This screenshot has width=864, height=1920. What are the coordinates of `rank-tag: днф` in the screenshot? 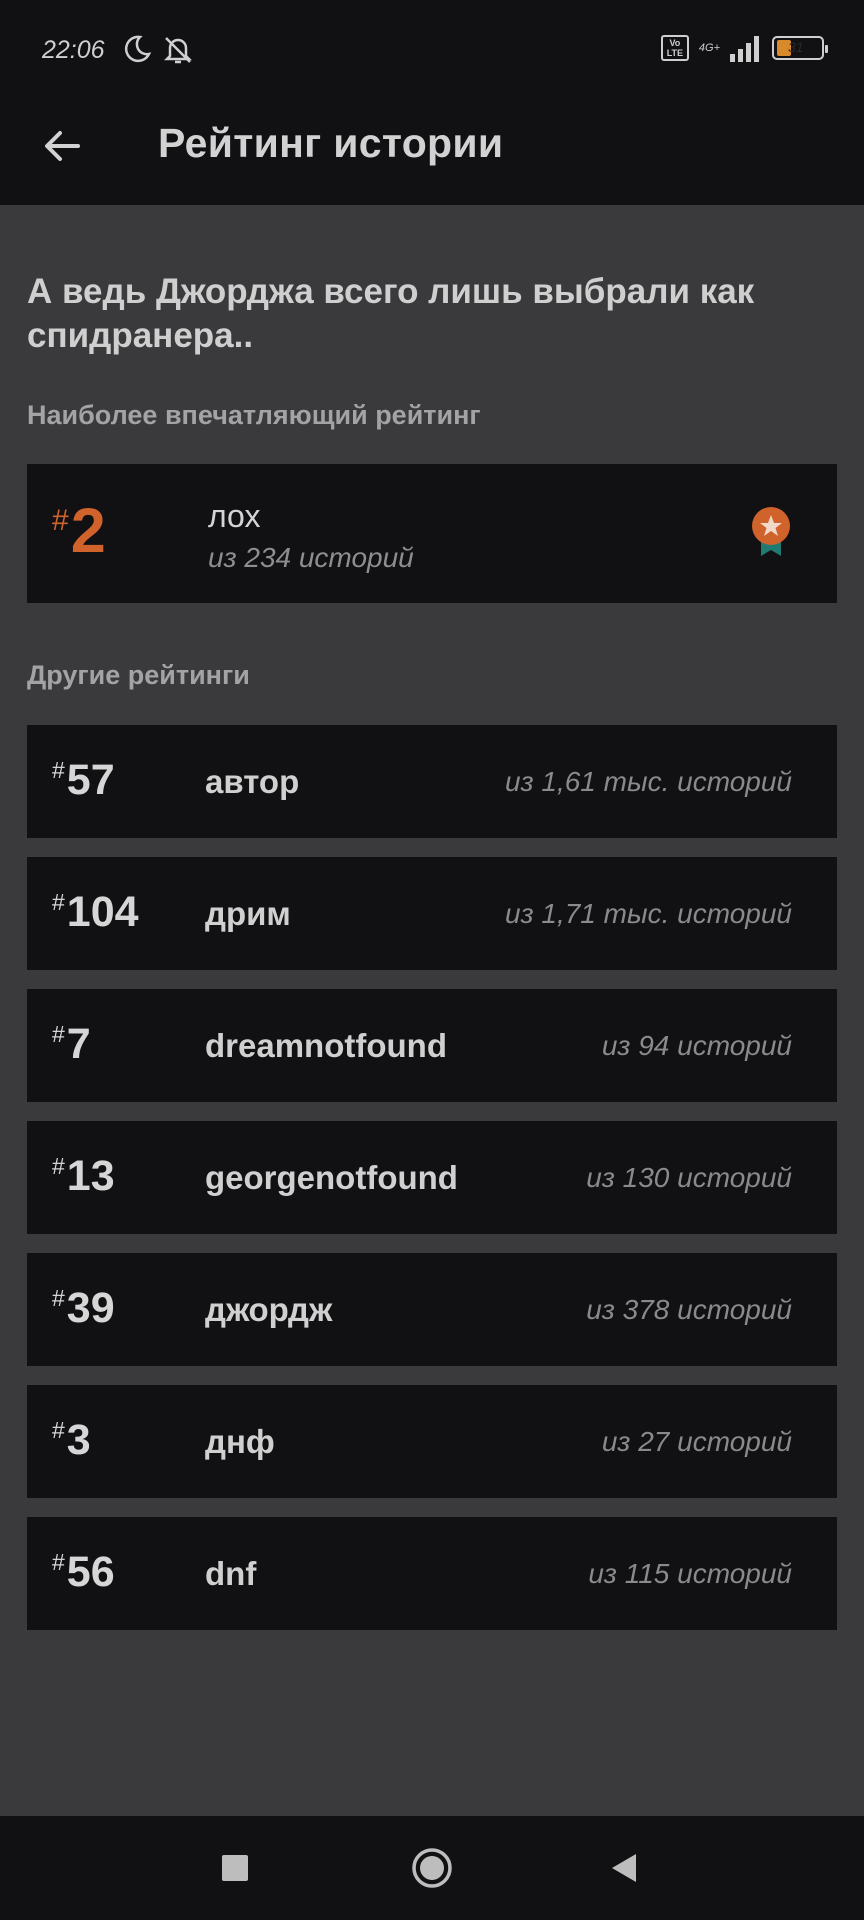 It's located at (240, 1441).